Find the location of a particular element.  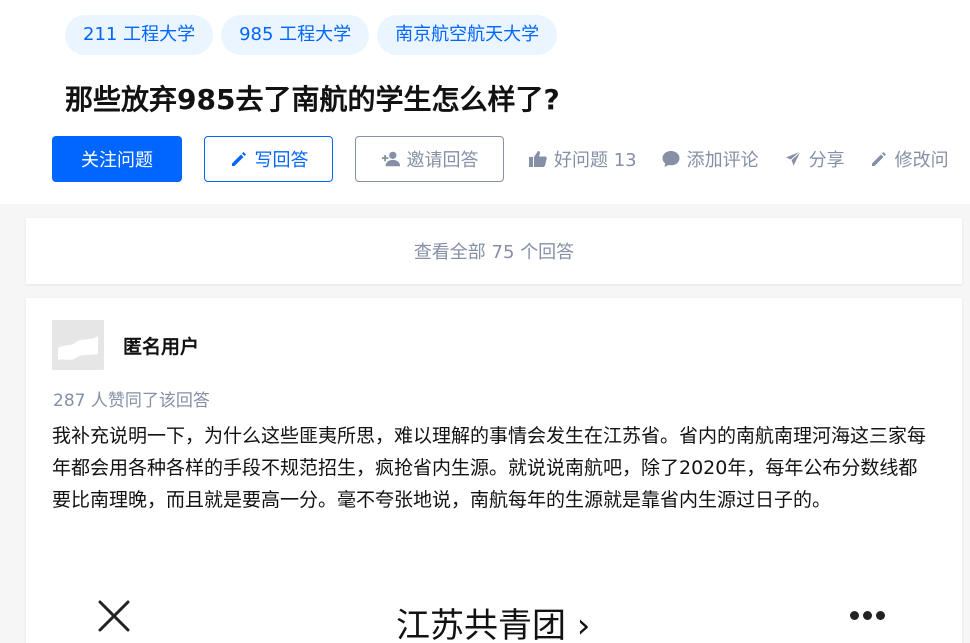

view-all-answers-label: 查看全部 75 个回答 is located at coordinates (494, 252).